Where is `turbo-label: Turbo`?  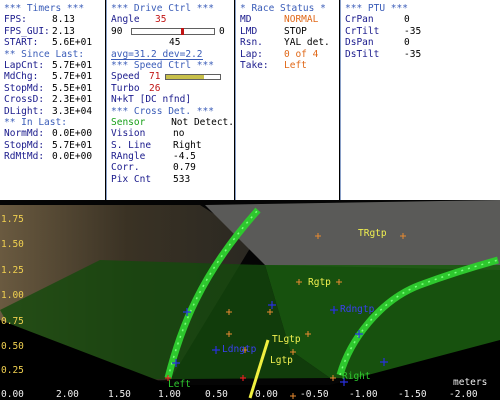 turbo-label: Turbo is located at coordinates (125, 88).